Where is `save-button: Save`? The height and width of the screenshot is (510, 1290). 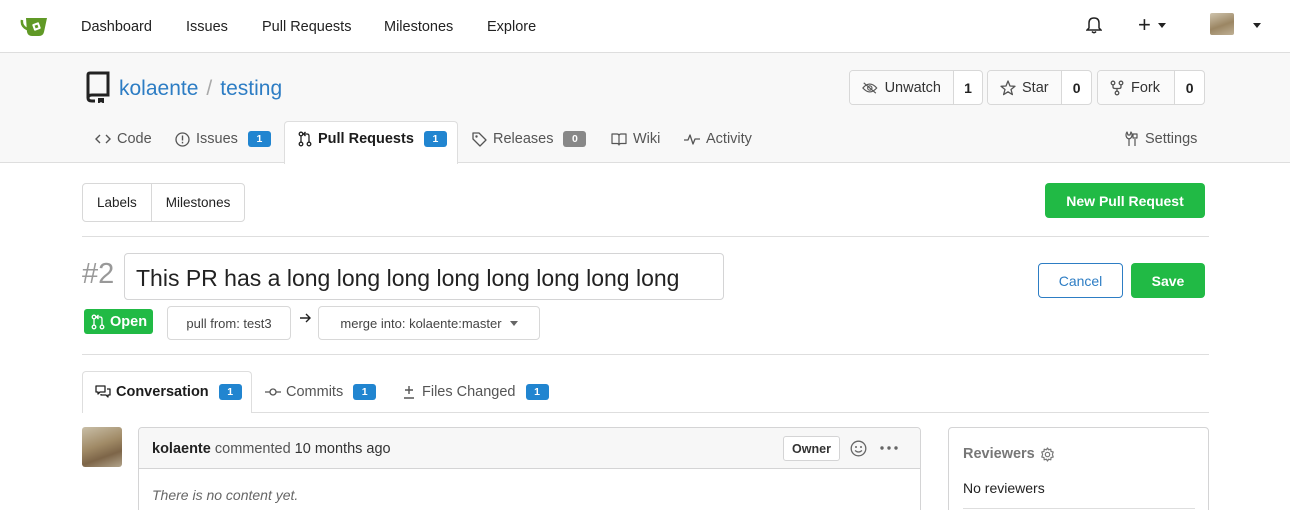 save-button: Save is located at coordinates (1168, 280).